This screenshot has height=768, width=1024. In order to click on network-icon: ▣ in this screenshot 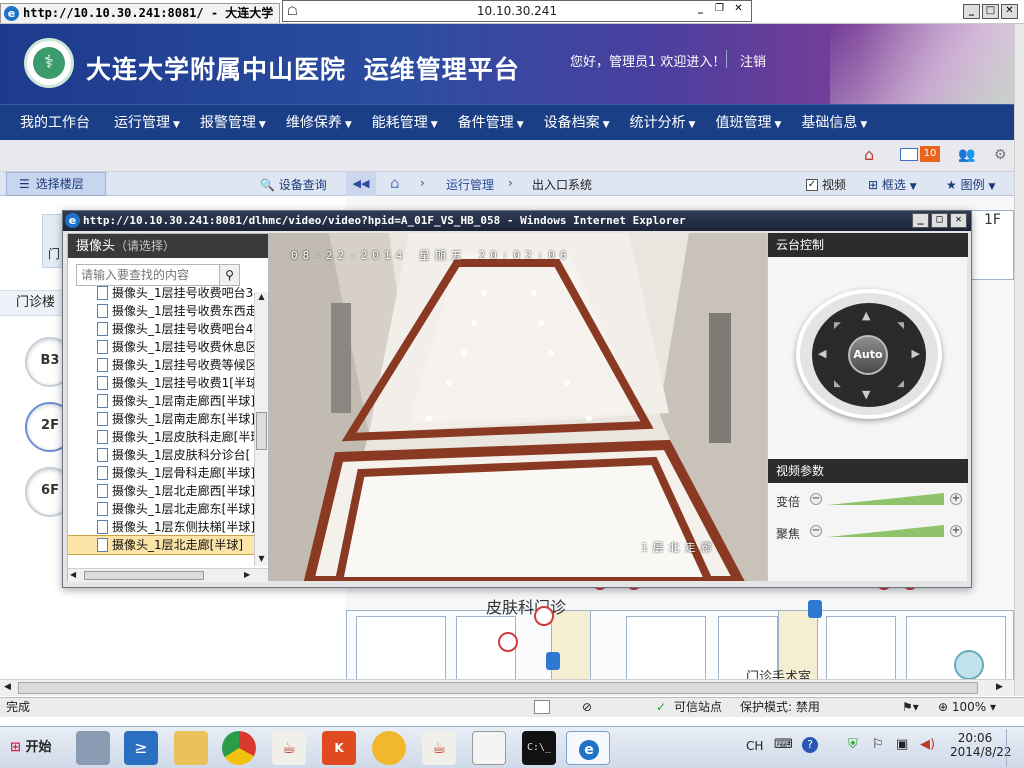, I will do `click(902, 744)`.